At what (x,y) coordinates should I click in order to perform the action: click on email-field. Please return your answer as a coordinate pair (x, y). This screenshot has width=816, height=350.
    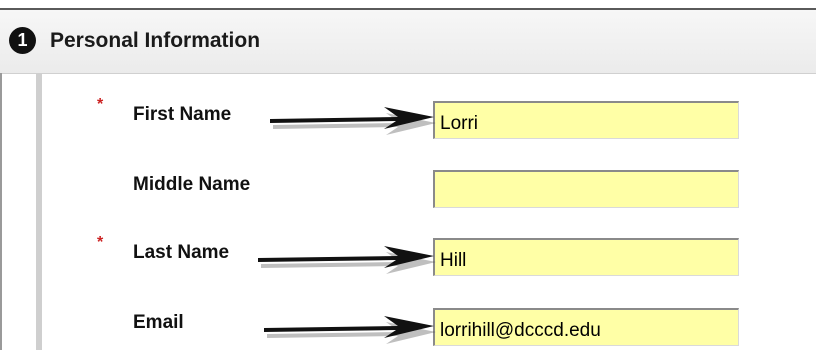
    Looking at the image, I should click on (586, 327).